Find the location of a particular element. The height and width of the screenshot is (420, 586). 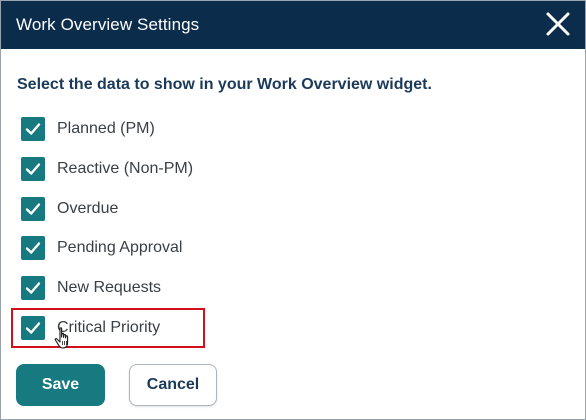

option-overdue: Overdue is located at coordinates (69, 209).